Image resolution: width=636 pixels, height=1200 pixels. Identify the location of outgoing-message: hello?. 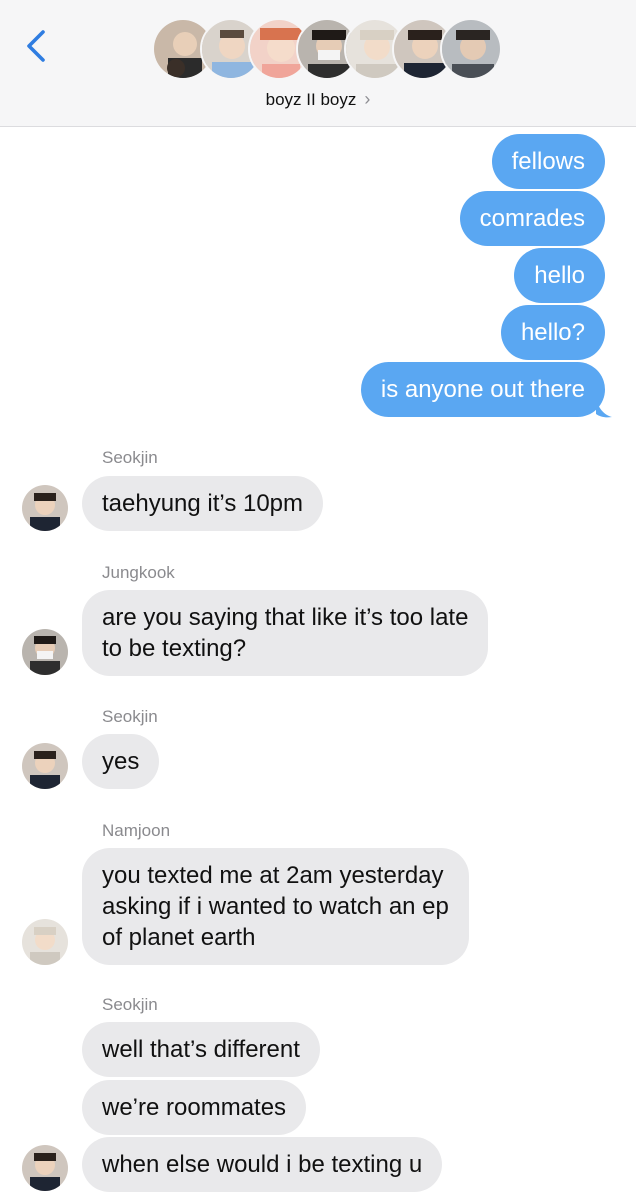
(552, 332).